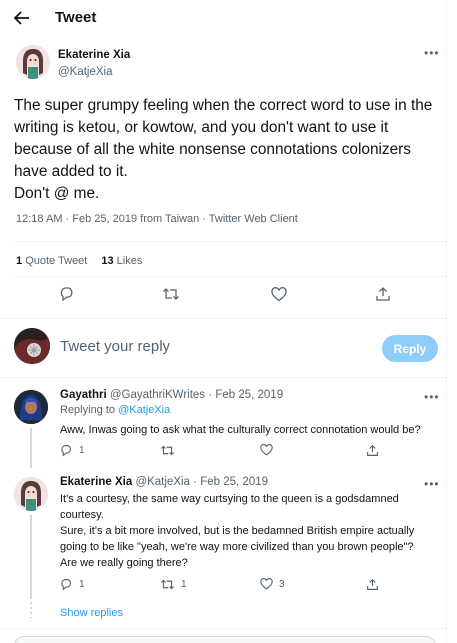  Describe the element at coordinates (83, 395) in the screenshot. I see `reply-author-name: Gayathri` at that location.